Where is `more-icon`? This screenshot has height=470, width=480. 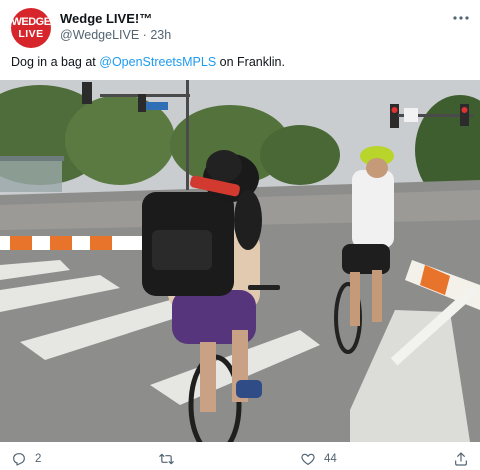
more-icon is located at coordinates (461, 18).